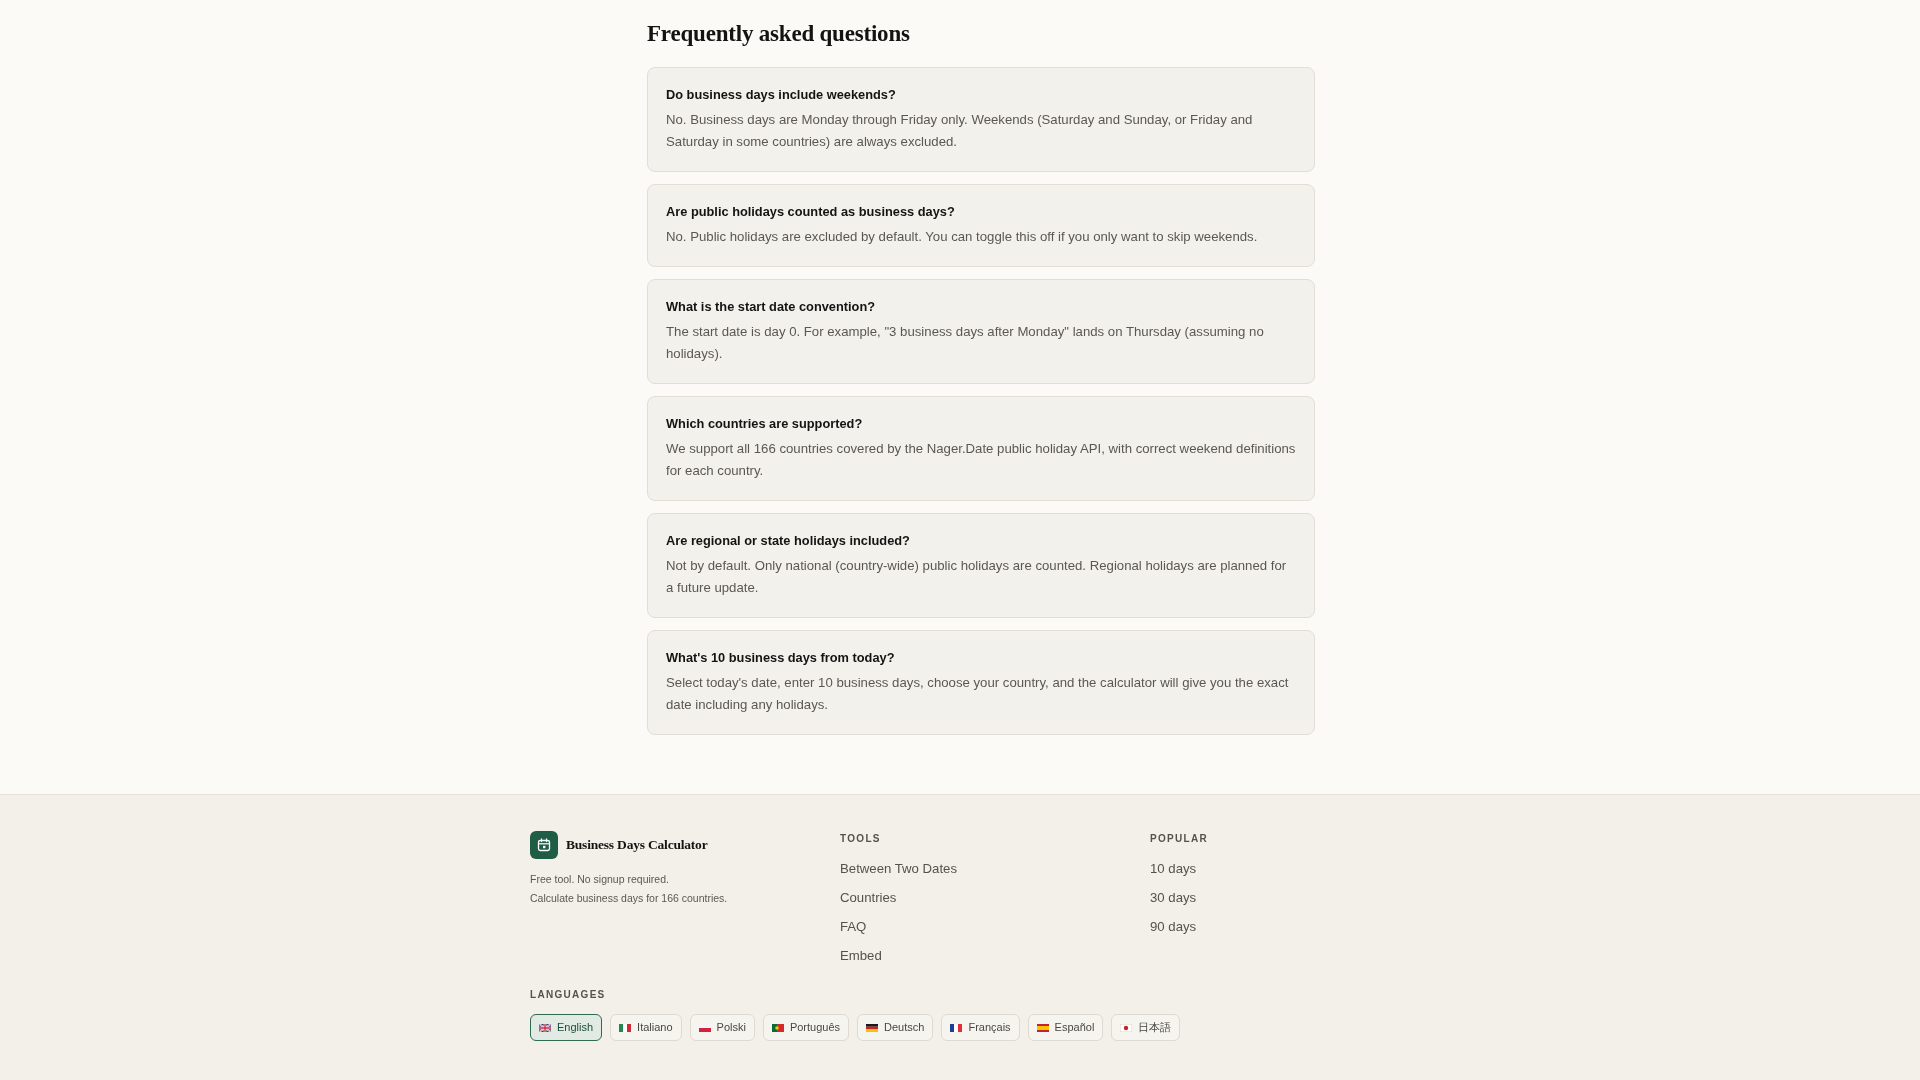 Image resolution: width=1920 pixels, height=1080 pixels. I want to click on footer-heading: POPULAR, so click(1179, 839).